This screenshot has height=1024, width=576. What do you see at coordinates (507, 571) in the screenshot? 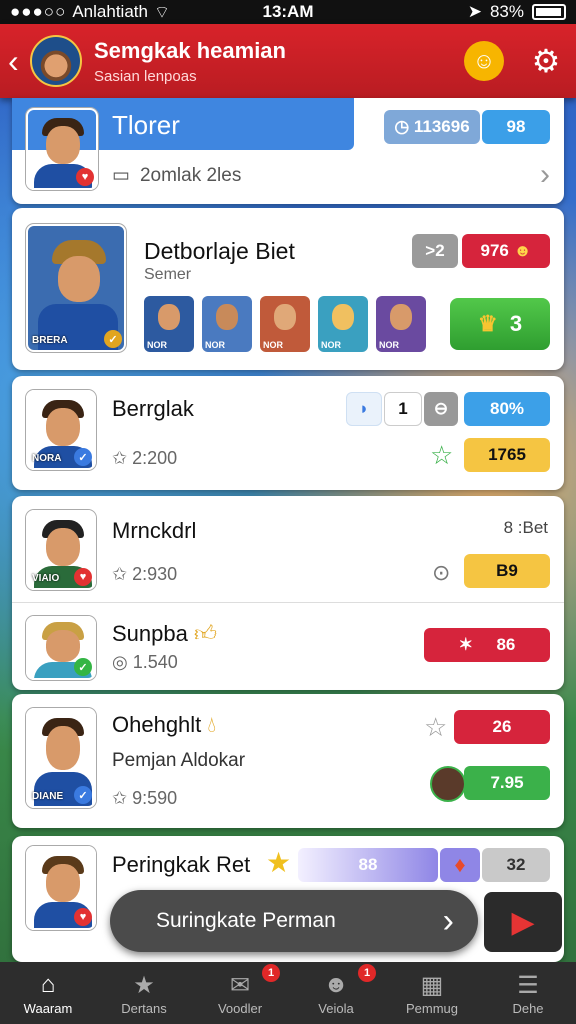
I see `points-badge: B9` at bounding box center [507, 571].